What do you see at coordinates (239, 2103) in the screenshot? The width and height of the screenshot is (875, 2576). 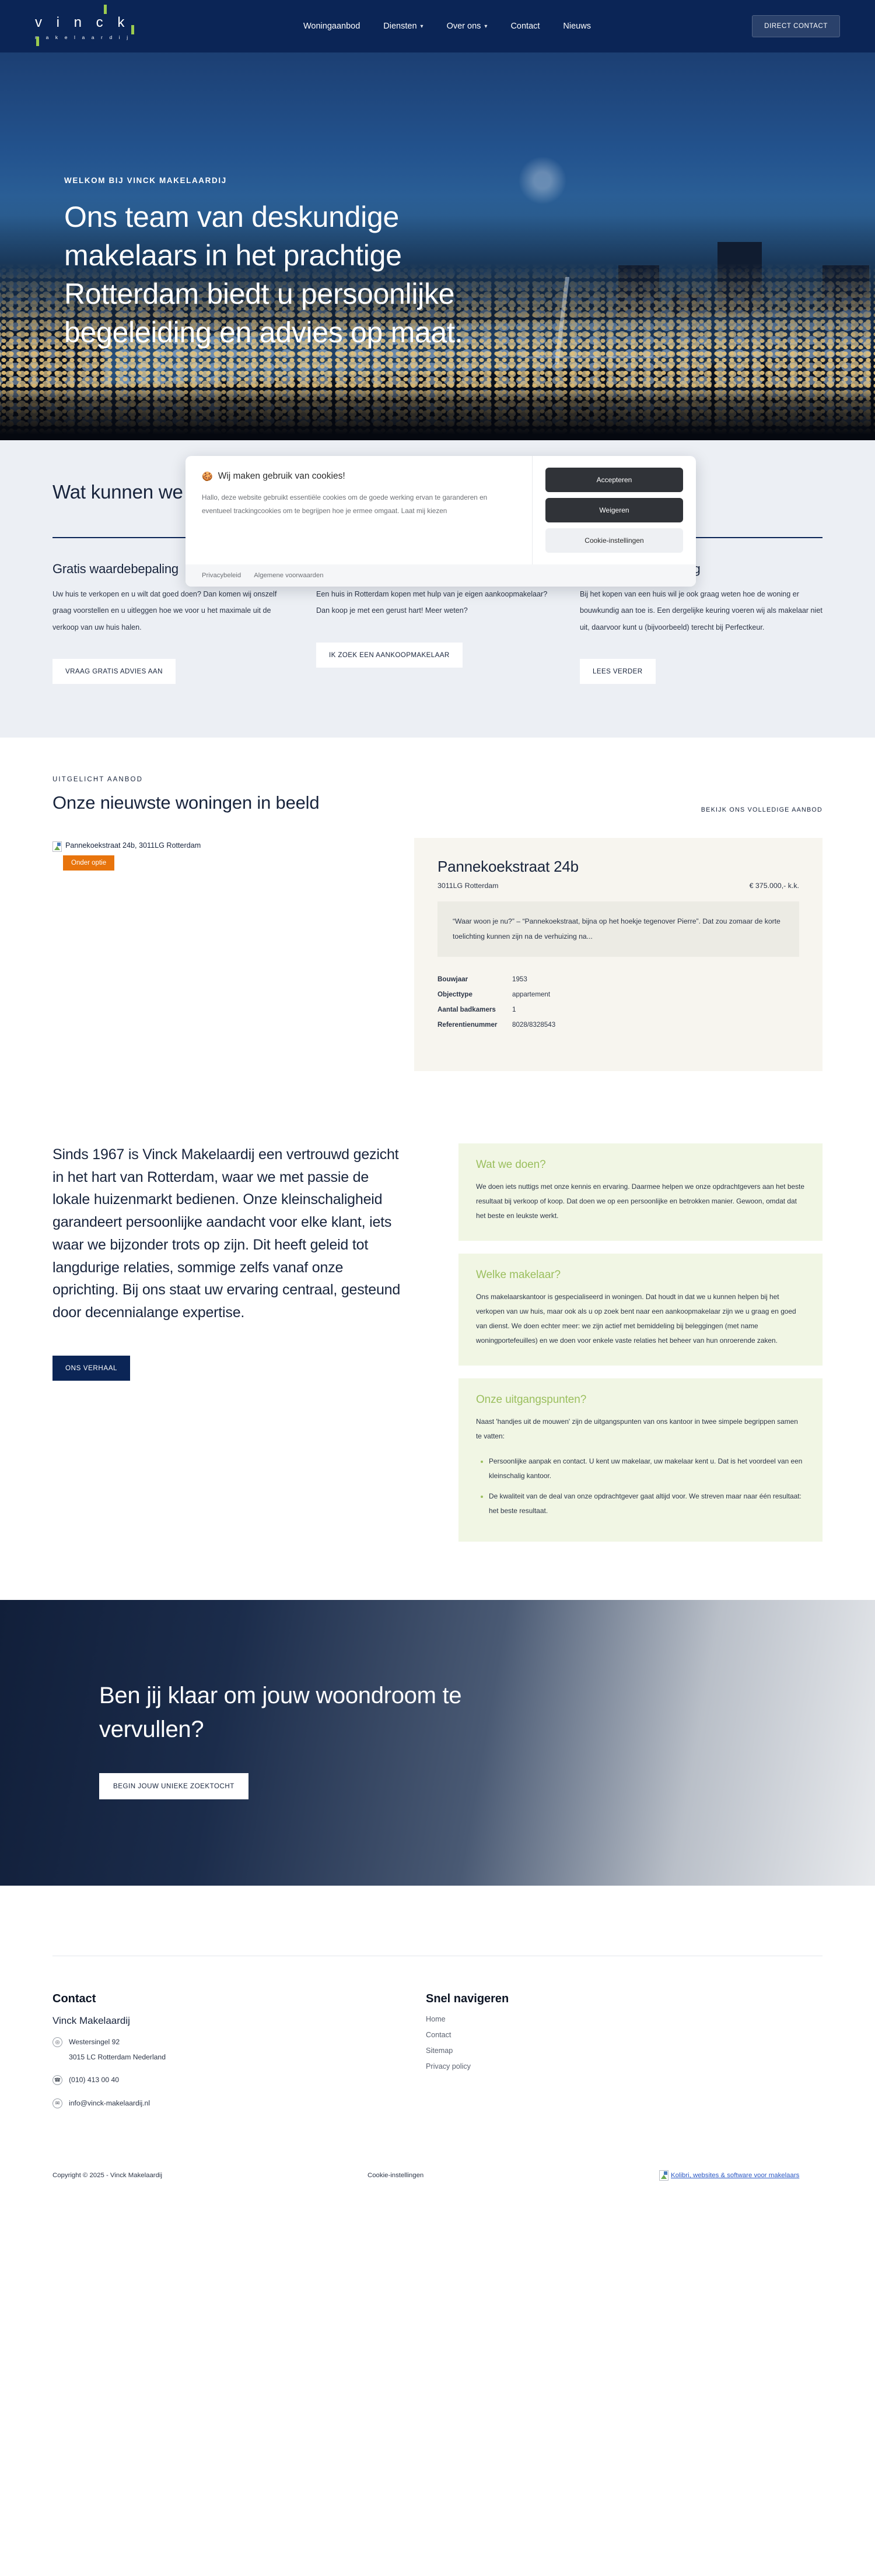 I see `footer-email-line: ✉ info@vinck-makelaardij.nl` at bounding box center [239, 2103].